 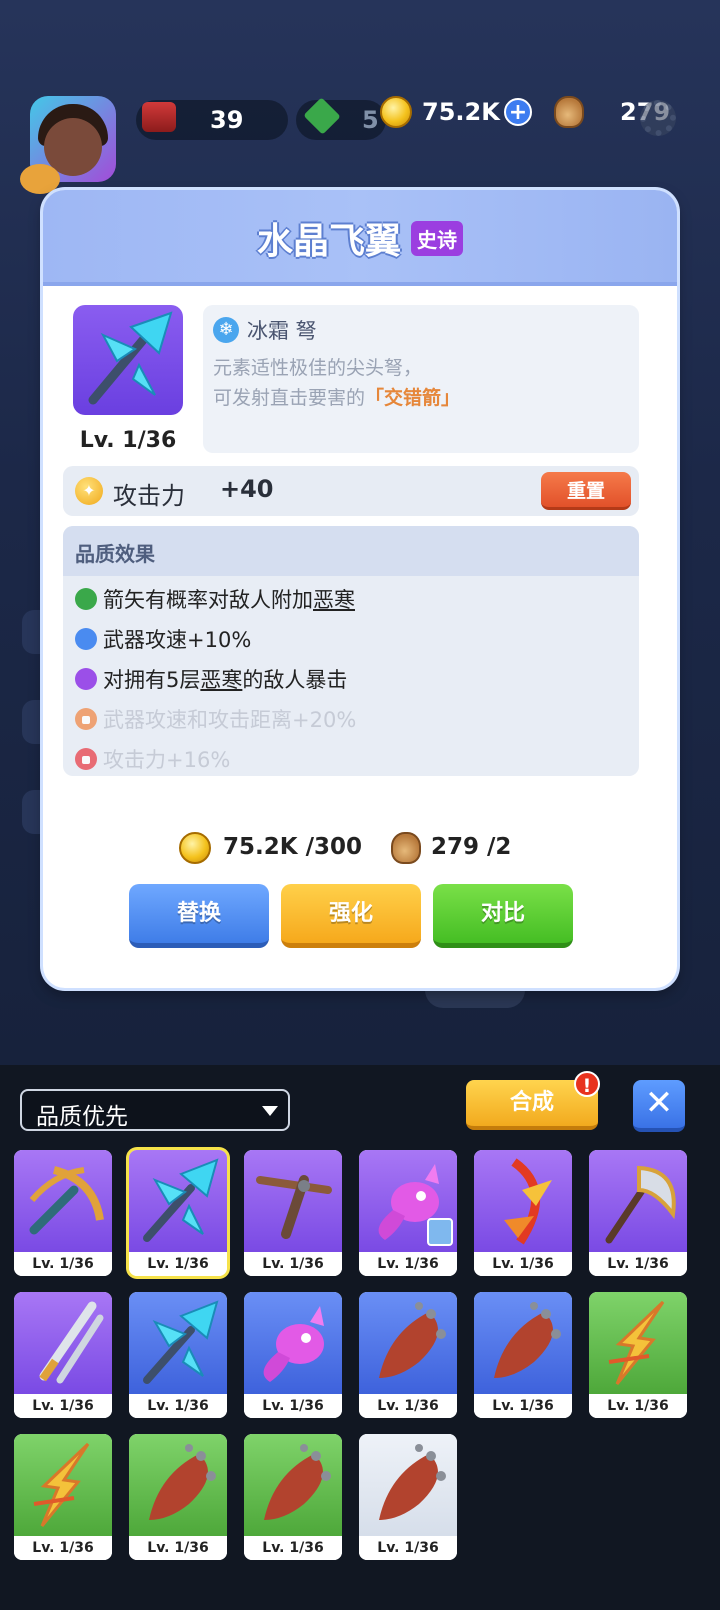 What do you see at coordinates (351, 491) in the screenshot?
I see `attack-stat-row: ✦ 攻击力 +40 重置` at bounding box center [351, 491].